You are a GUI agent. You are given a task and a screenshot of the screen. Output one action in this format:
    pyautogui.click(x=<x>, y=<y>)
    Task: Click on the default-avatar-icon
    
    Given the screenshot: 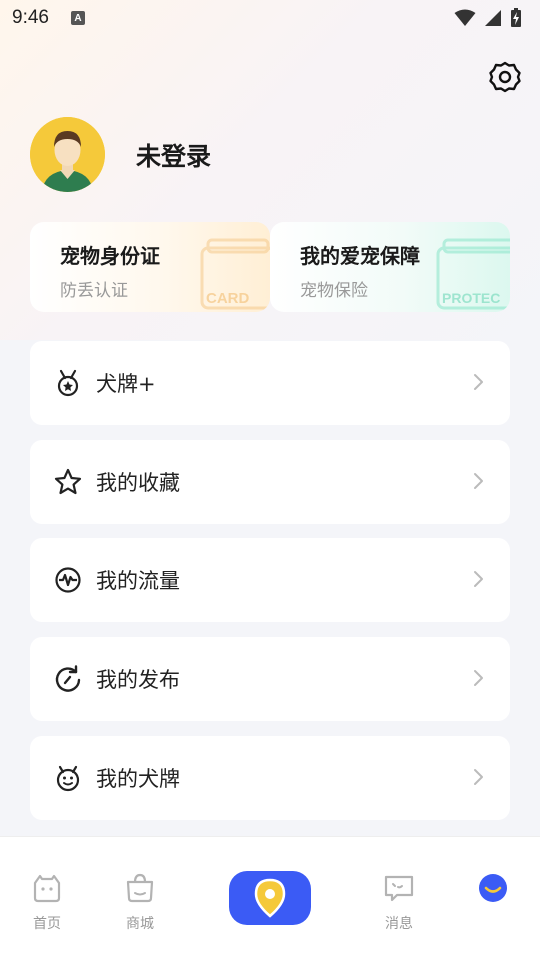 What is the action you would take?
    pyautogui.click(x=67, y=154)
    